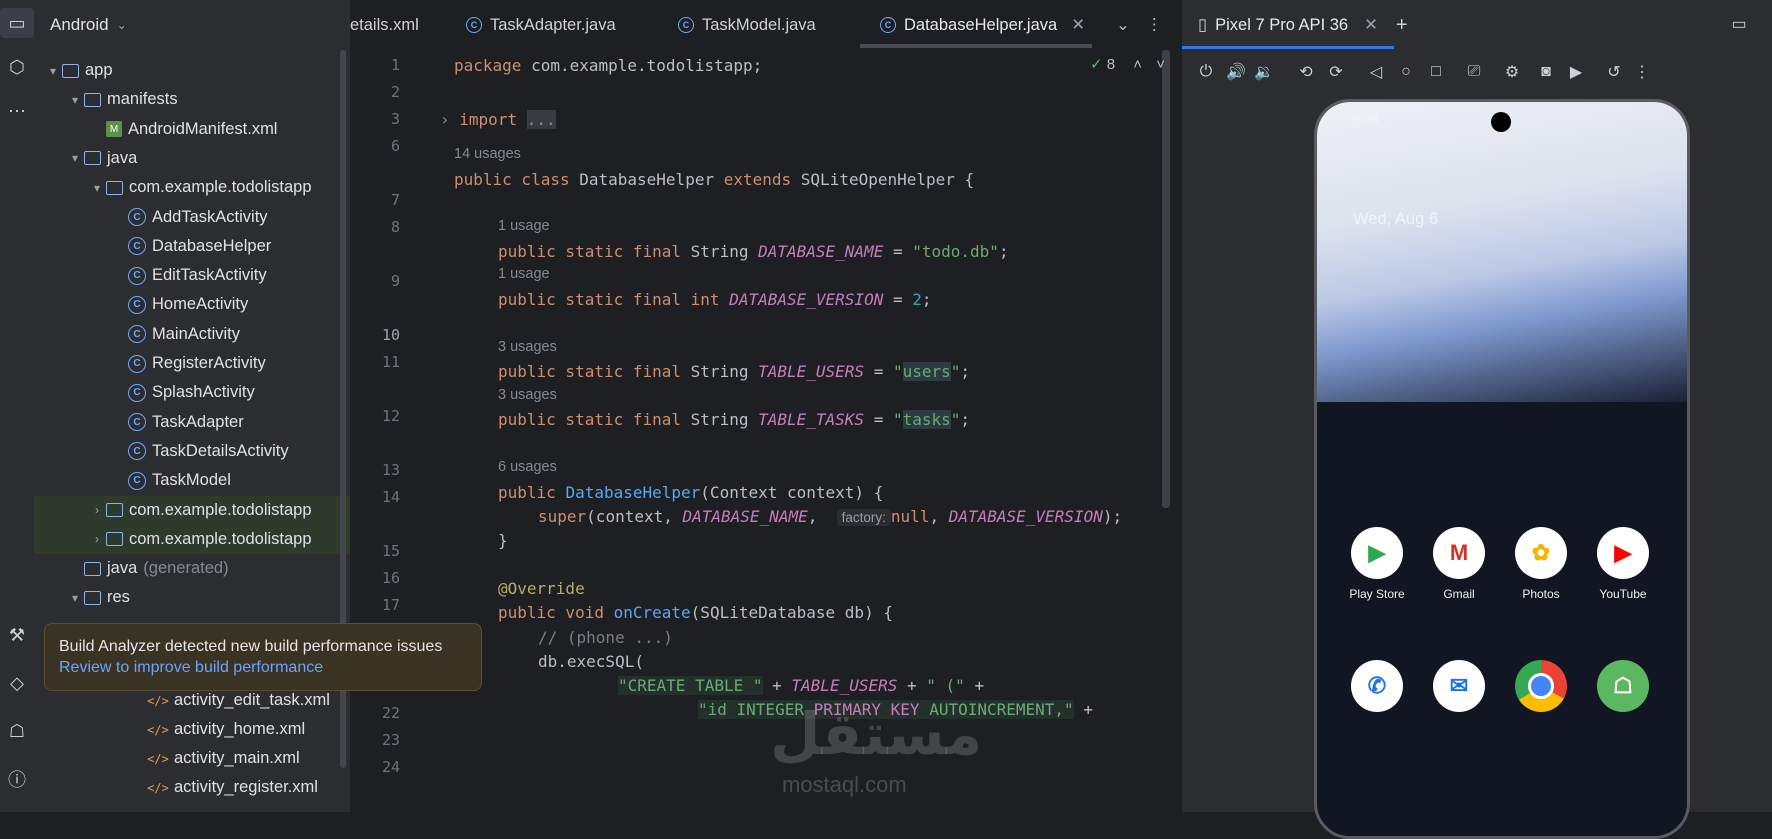 This screenshot has width=1772, height=839. Describe the element at coordinates (17, 67) in the screenshot. I see `resource-manager-icon: ⬡` at that location.